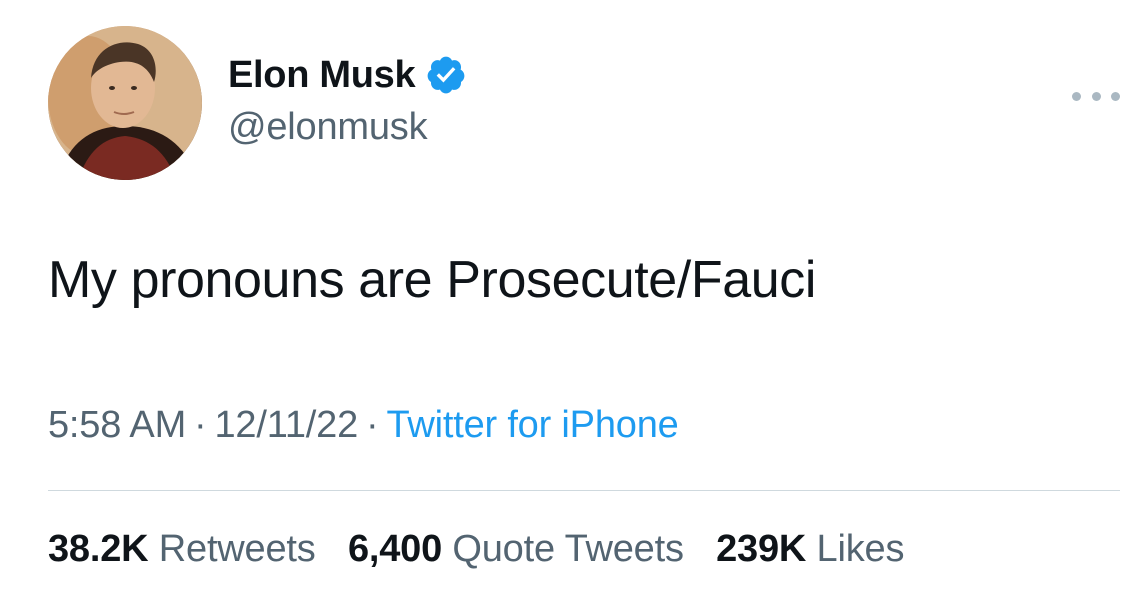 Image resolution: width=1129 pixels, height=597 pixels. What do you see at coordinates (568, 549) in the screenshot?
I see `quote-tweets-label: Quote Tweets` at bounding box center [568, 549].